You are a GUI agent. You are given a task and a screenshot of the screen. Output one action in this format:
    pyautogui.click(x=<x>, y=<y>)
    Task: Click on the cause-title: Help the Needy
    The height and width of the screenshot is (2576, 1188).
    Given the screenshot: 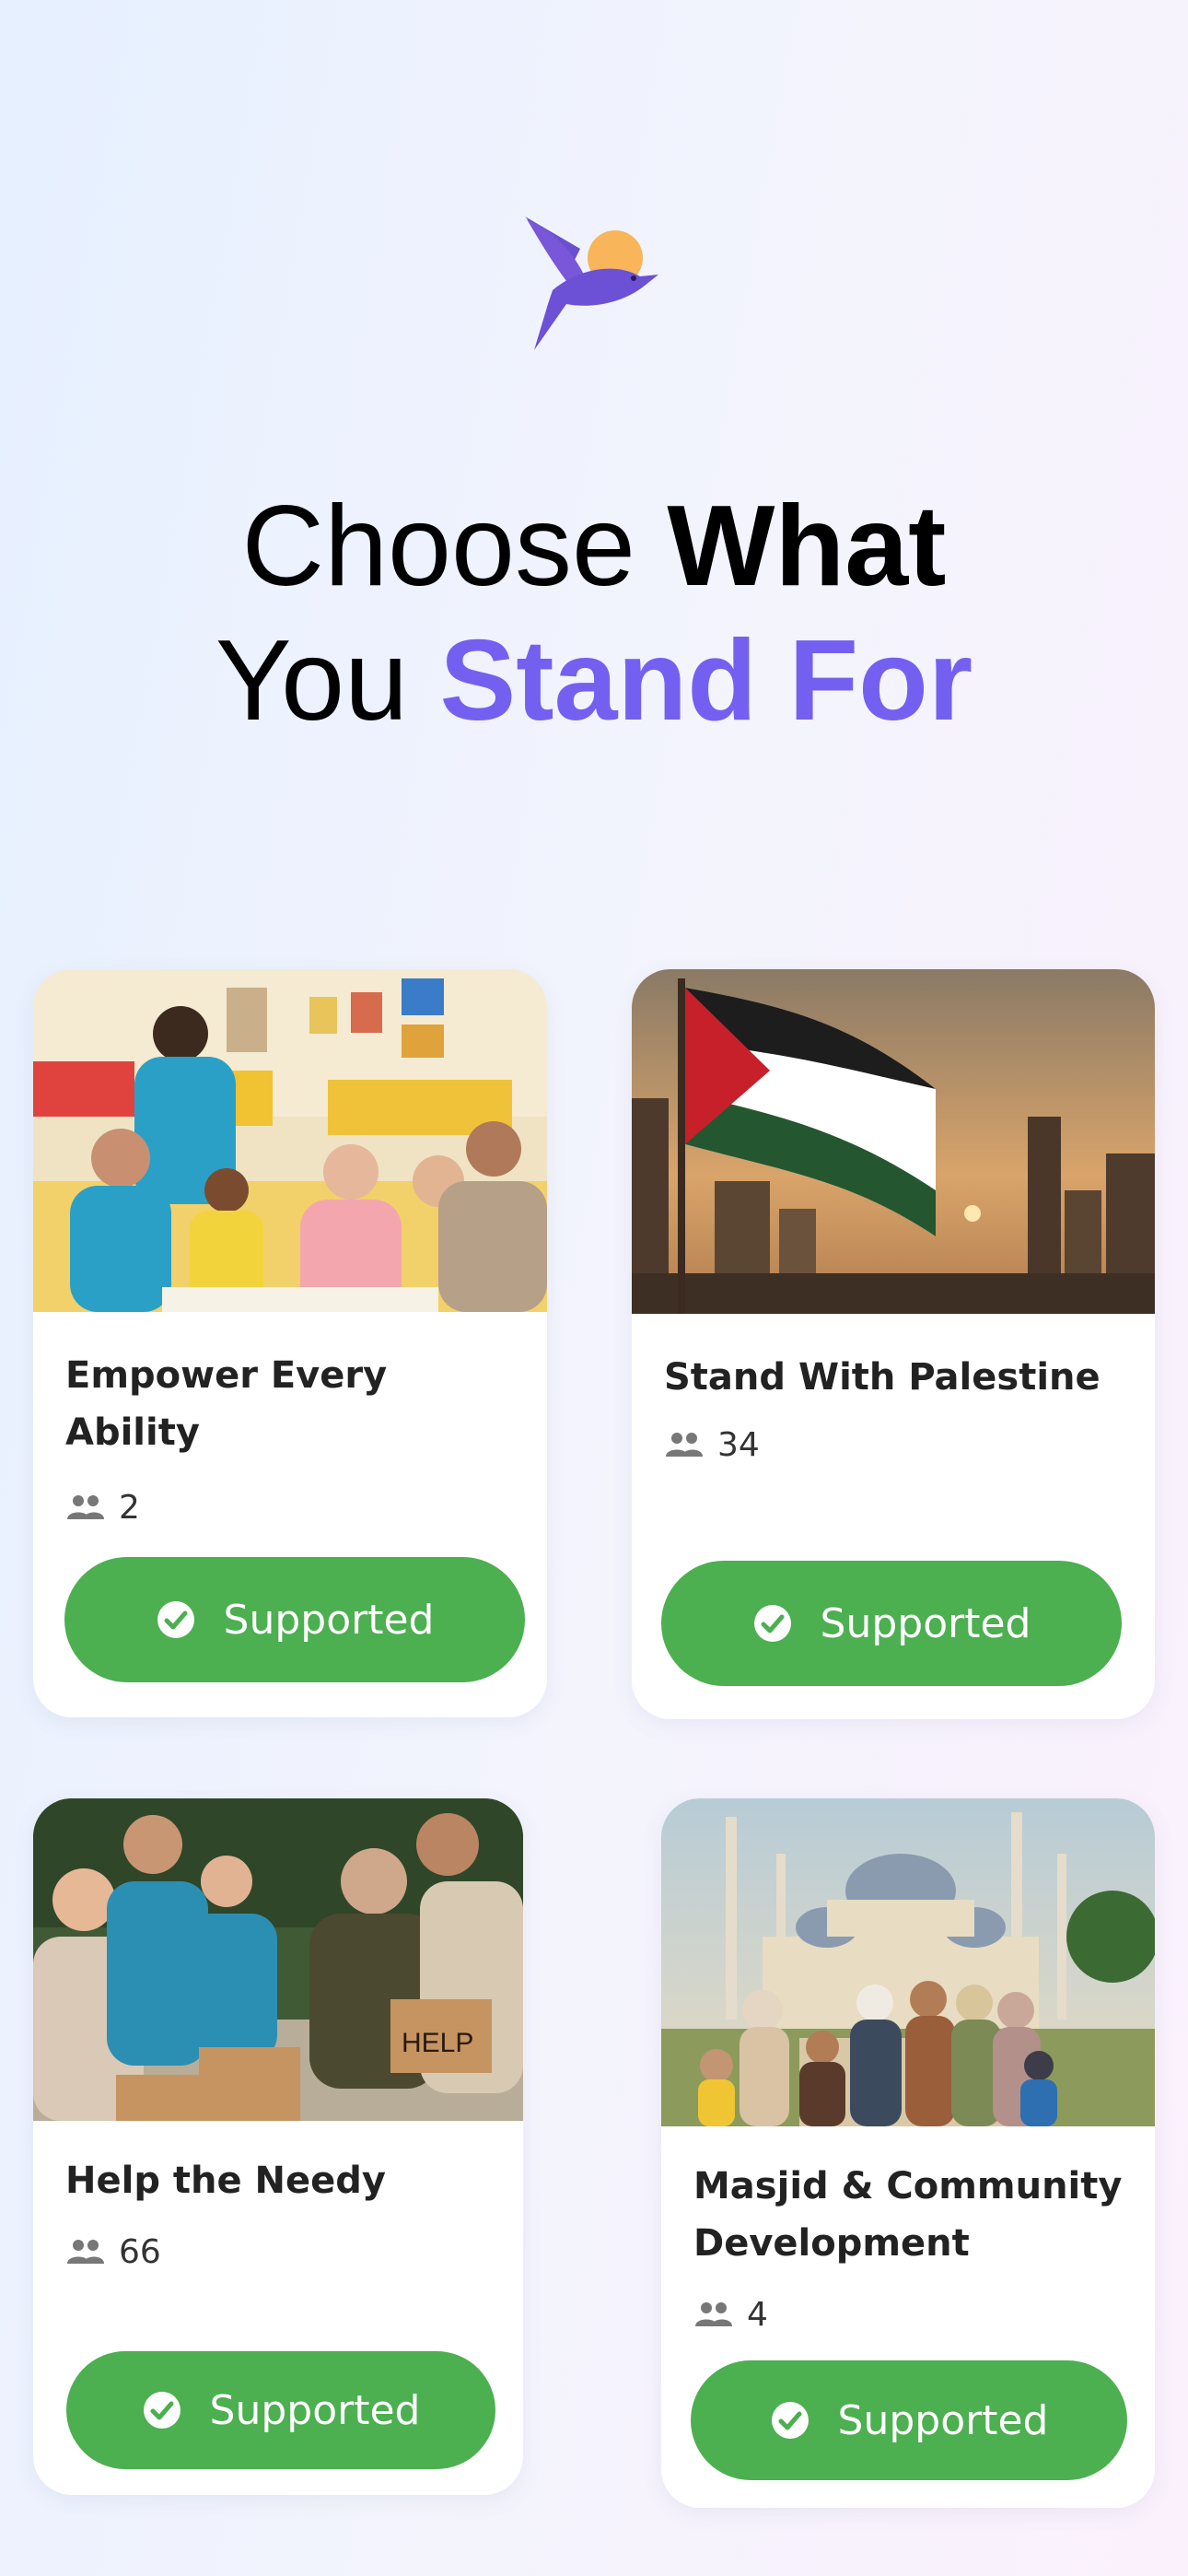 What is the action you would take?
    pyautogui.click(x=225, y=2181)
    